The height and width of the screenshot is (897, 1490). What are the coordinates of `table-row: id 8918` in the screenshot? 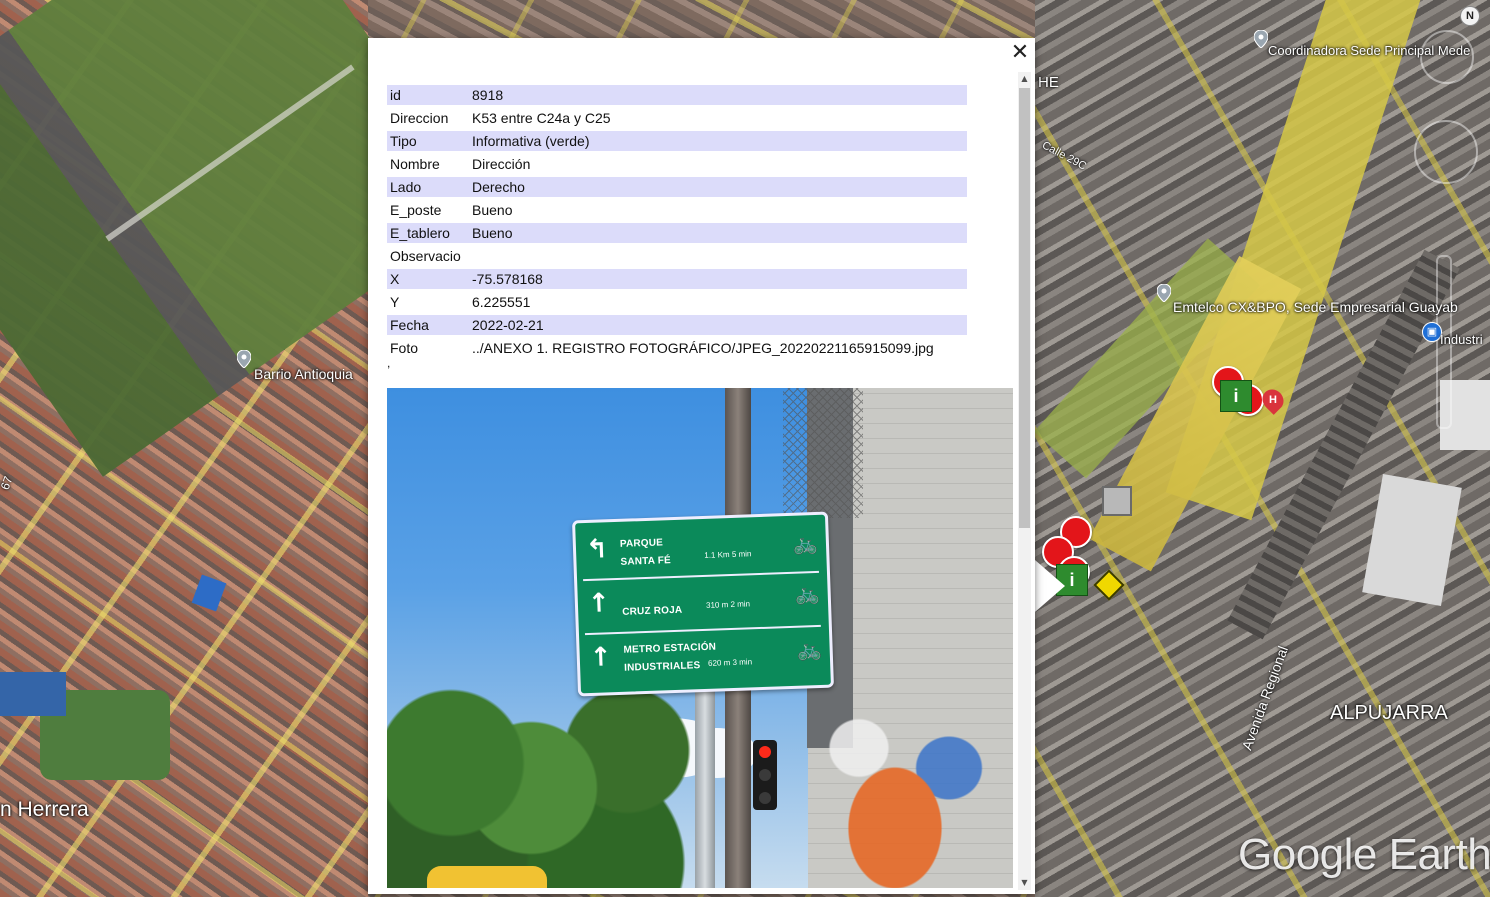 It's located at (677, 95).